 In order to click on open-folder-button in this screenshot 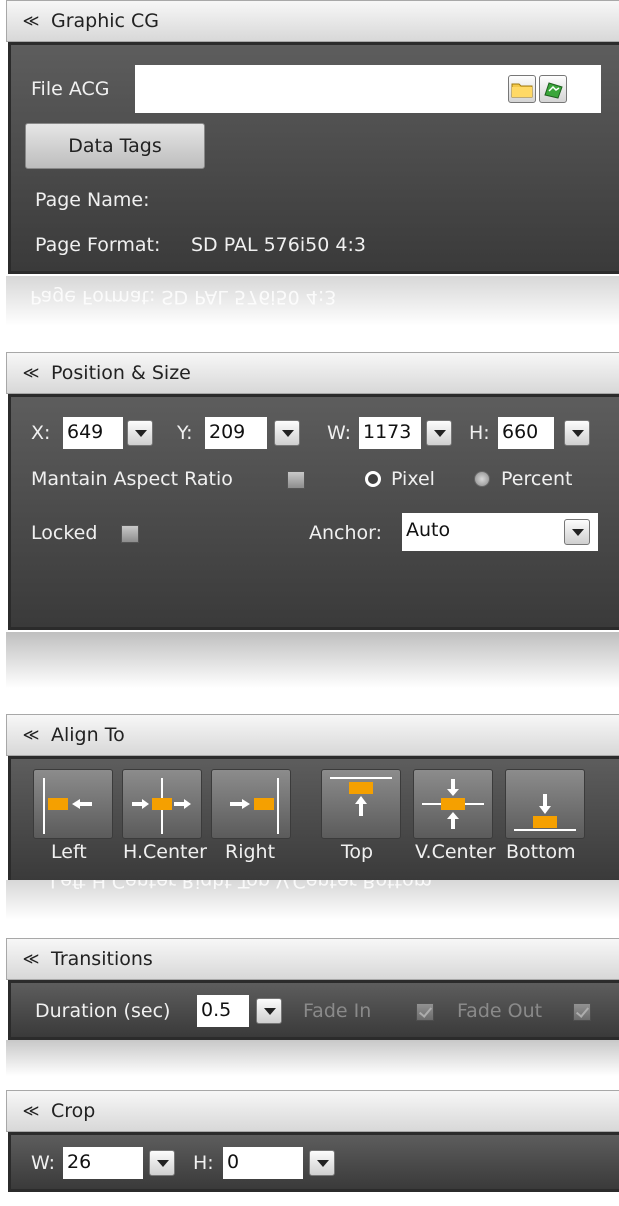, I will do `click(522, 89)`.